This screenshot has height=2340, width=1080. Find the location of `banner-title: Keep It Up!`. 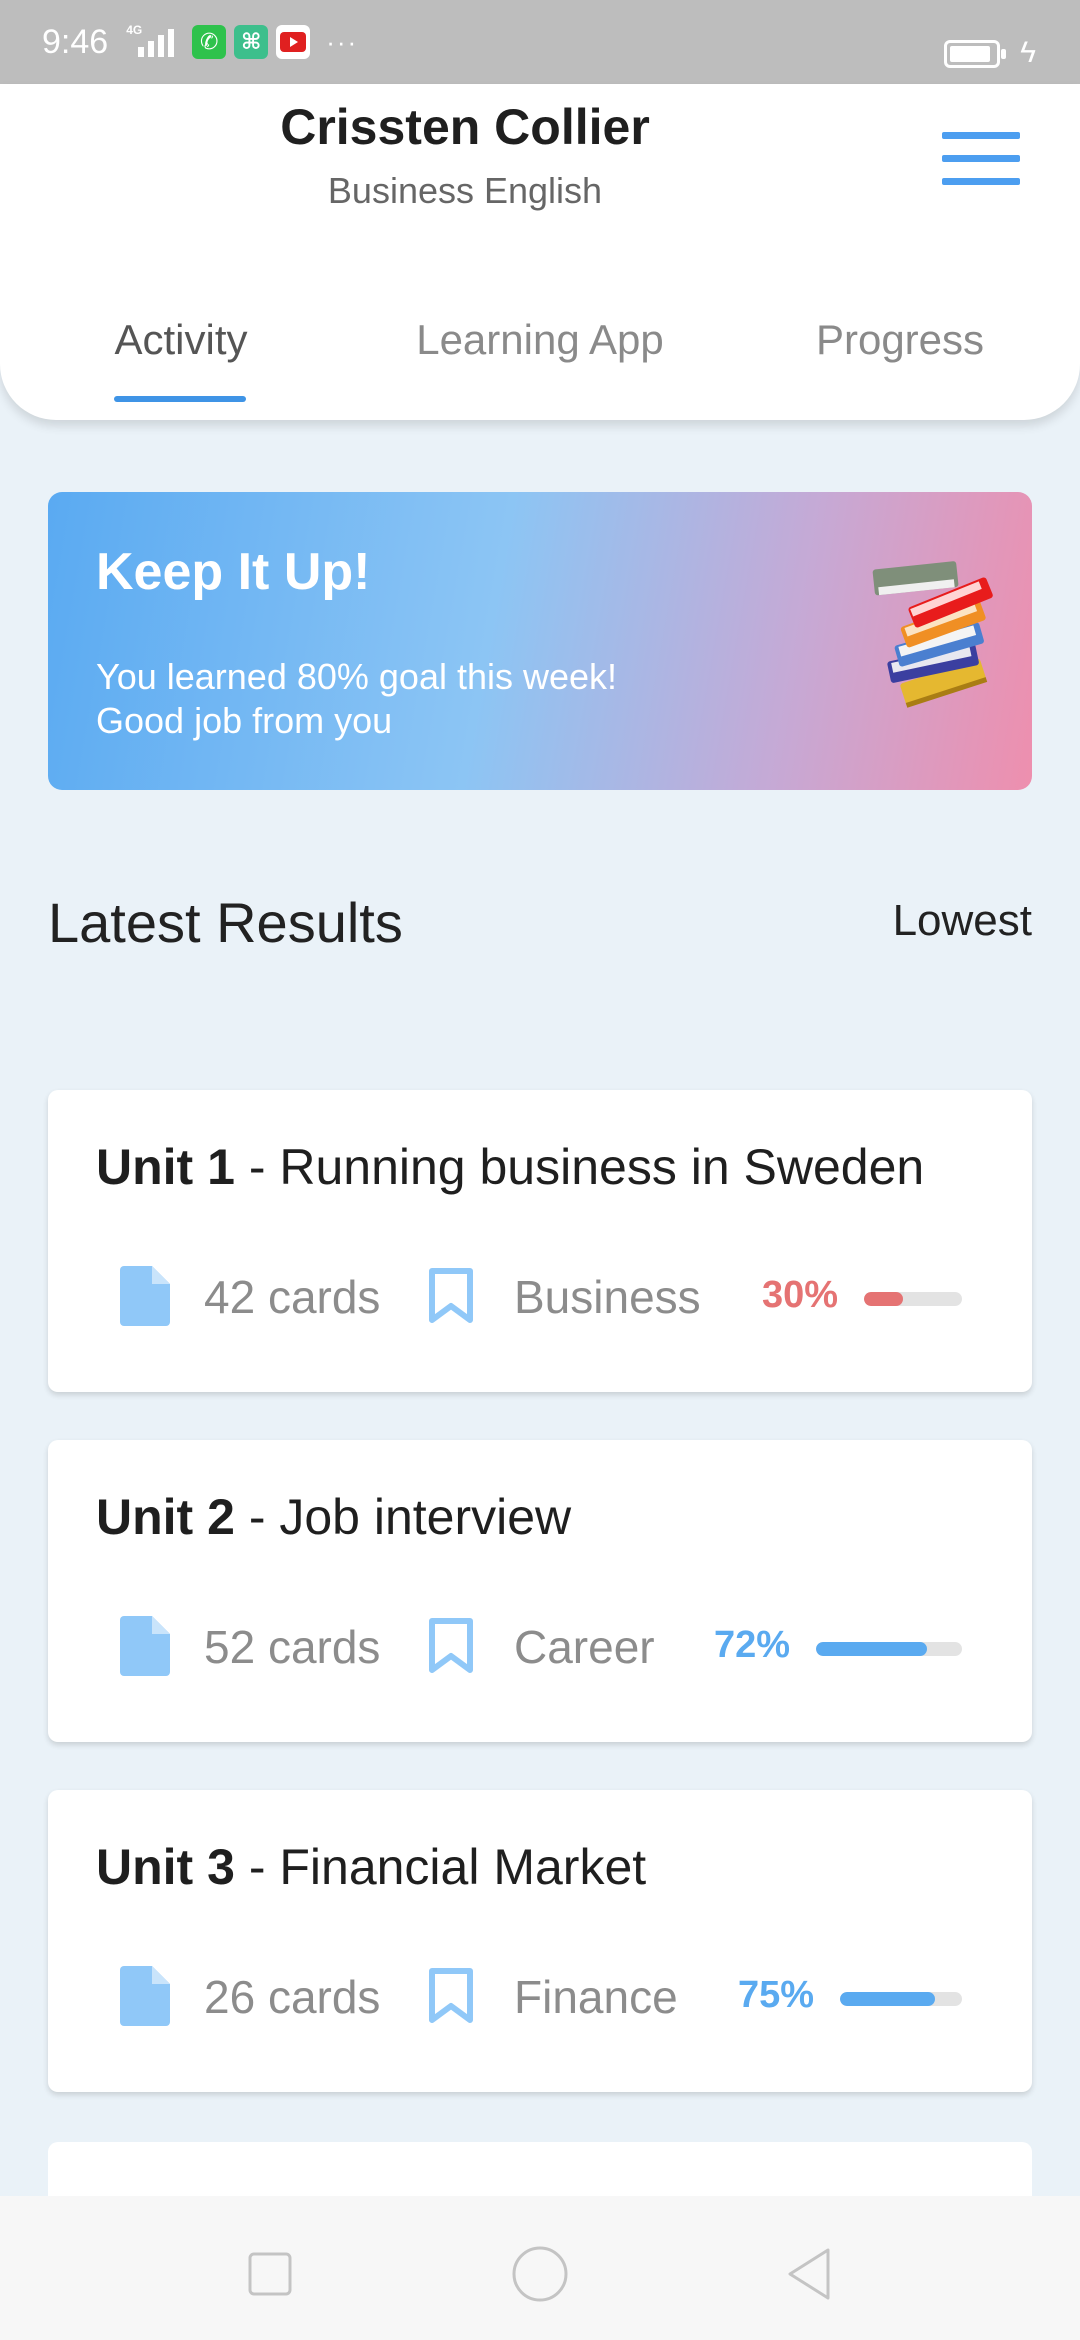

banner-title: Keep It Up! is located at coordinates (233, 572).